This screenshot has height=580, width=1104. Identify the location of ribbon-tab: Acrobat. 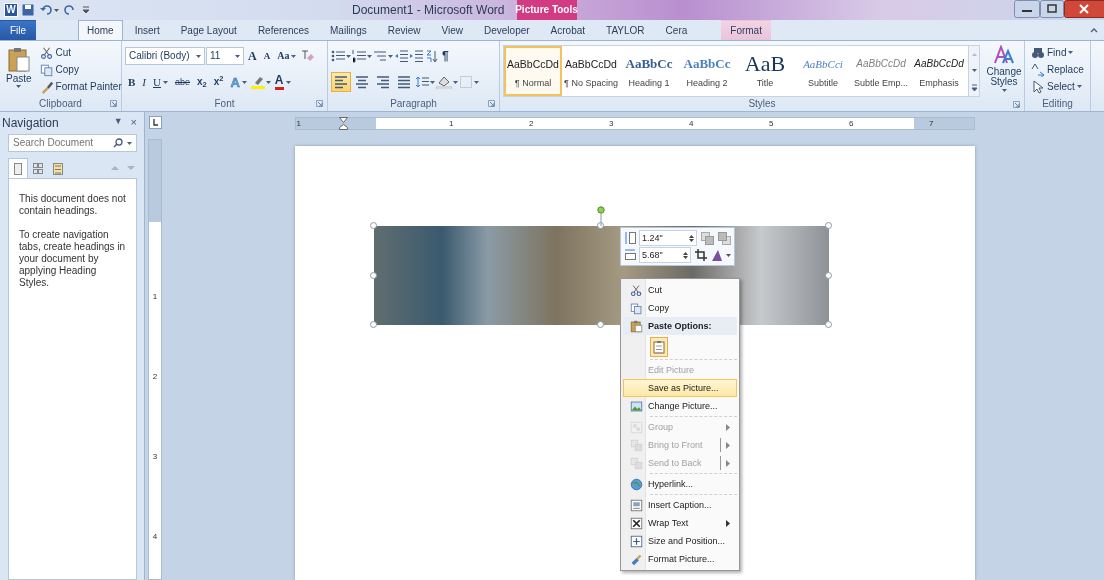
(568, 30).